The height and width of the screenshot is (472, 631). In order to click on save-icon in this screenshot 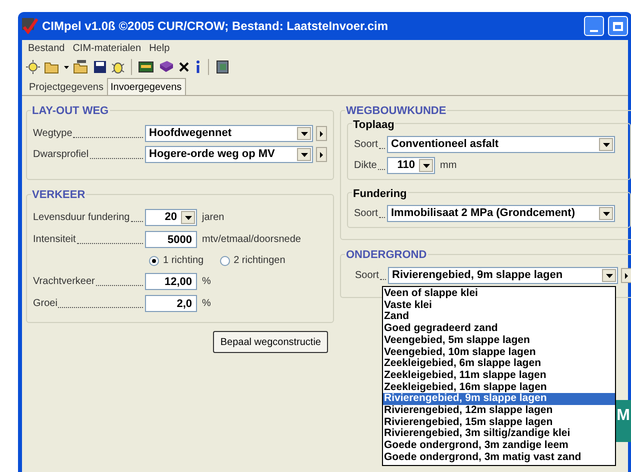, I will do `click(100, 67)`.